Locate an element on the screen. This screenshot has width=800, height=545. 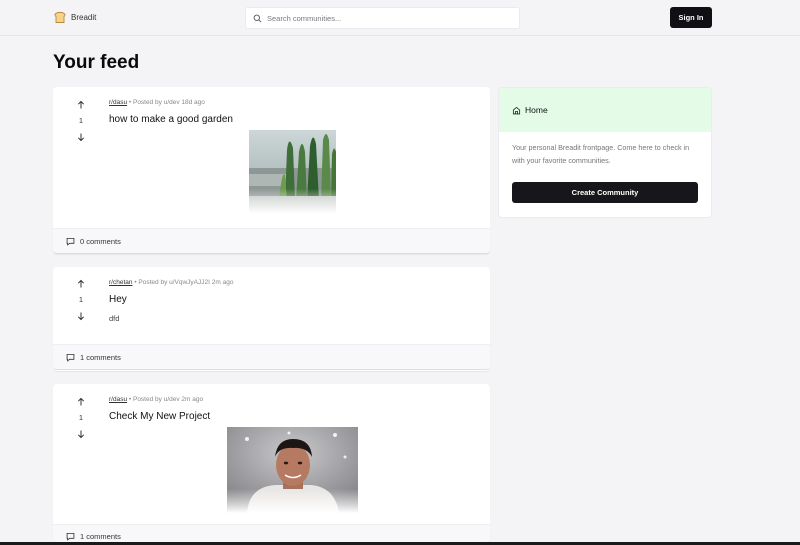
post-footer: 0 comments is located at coordinates (271, 241).